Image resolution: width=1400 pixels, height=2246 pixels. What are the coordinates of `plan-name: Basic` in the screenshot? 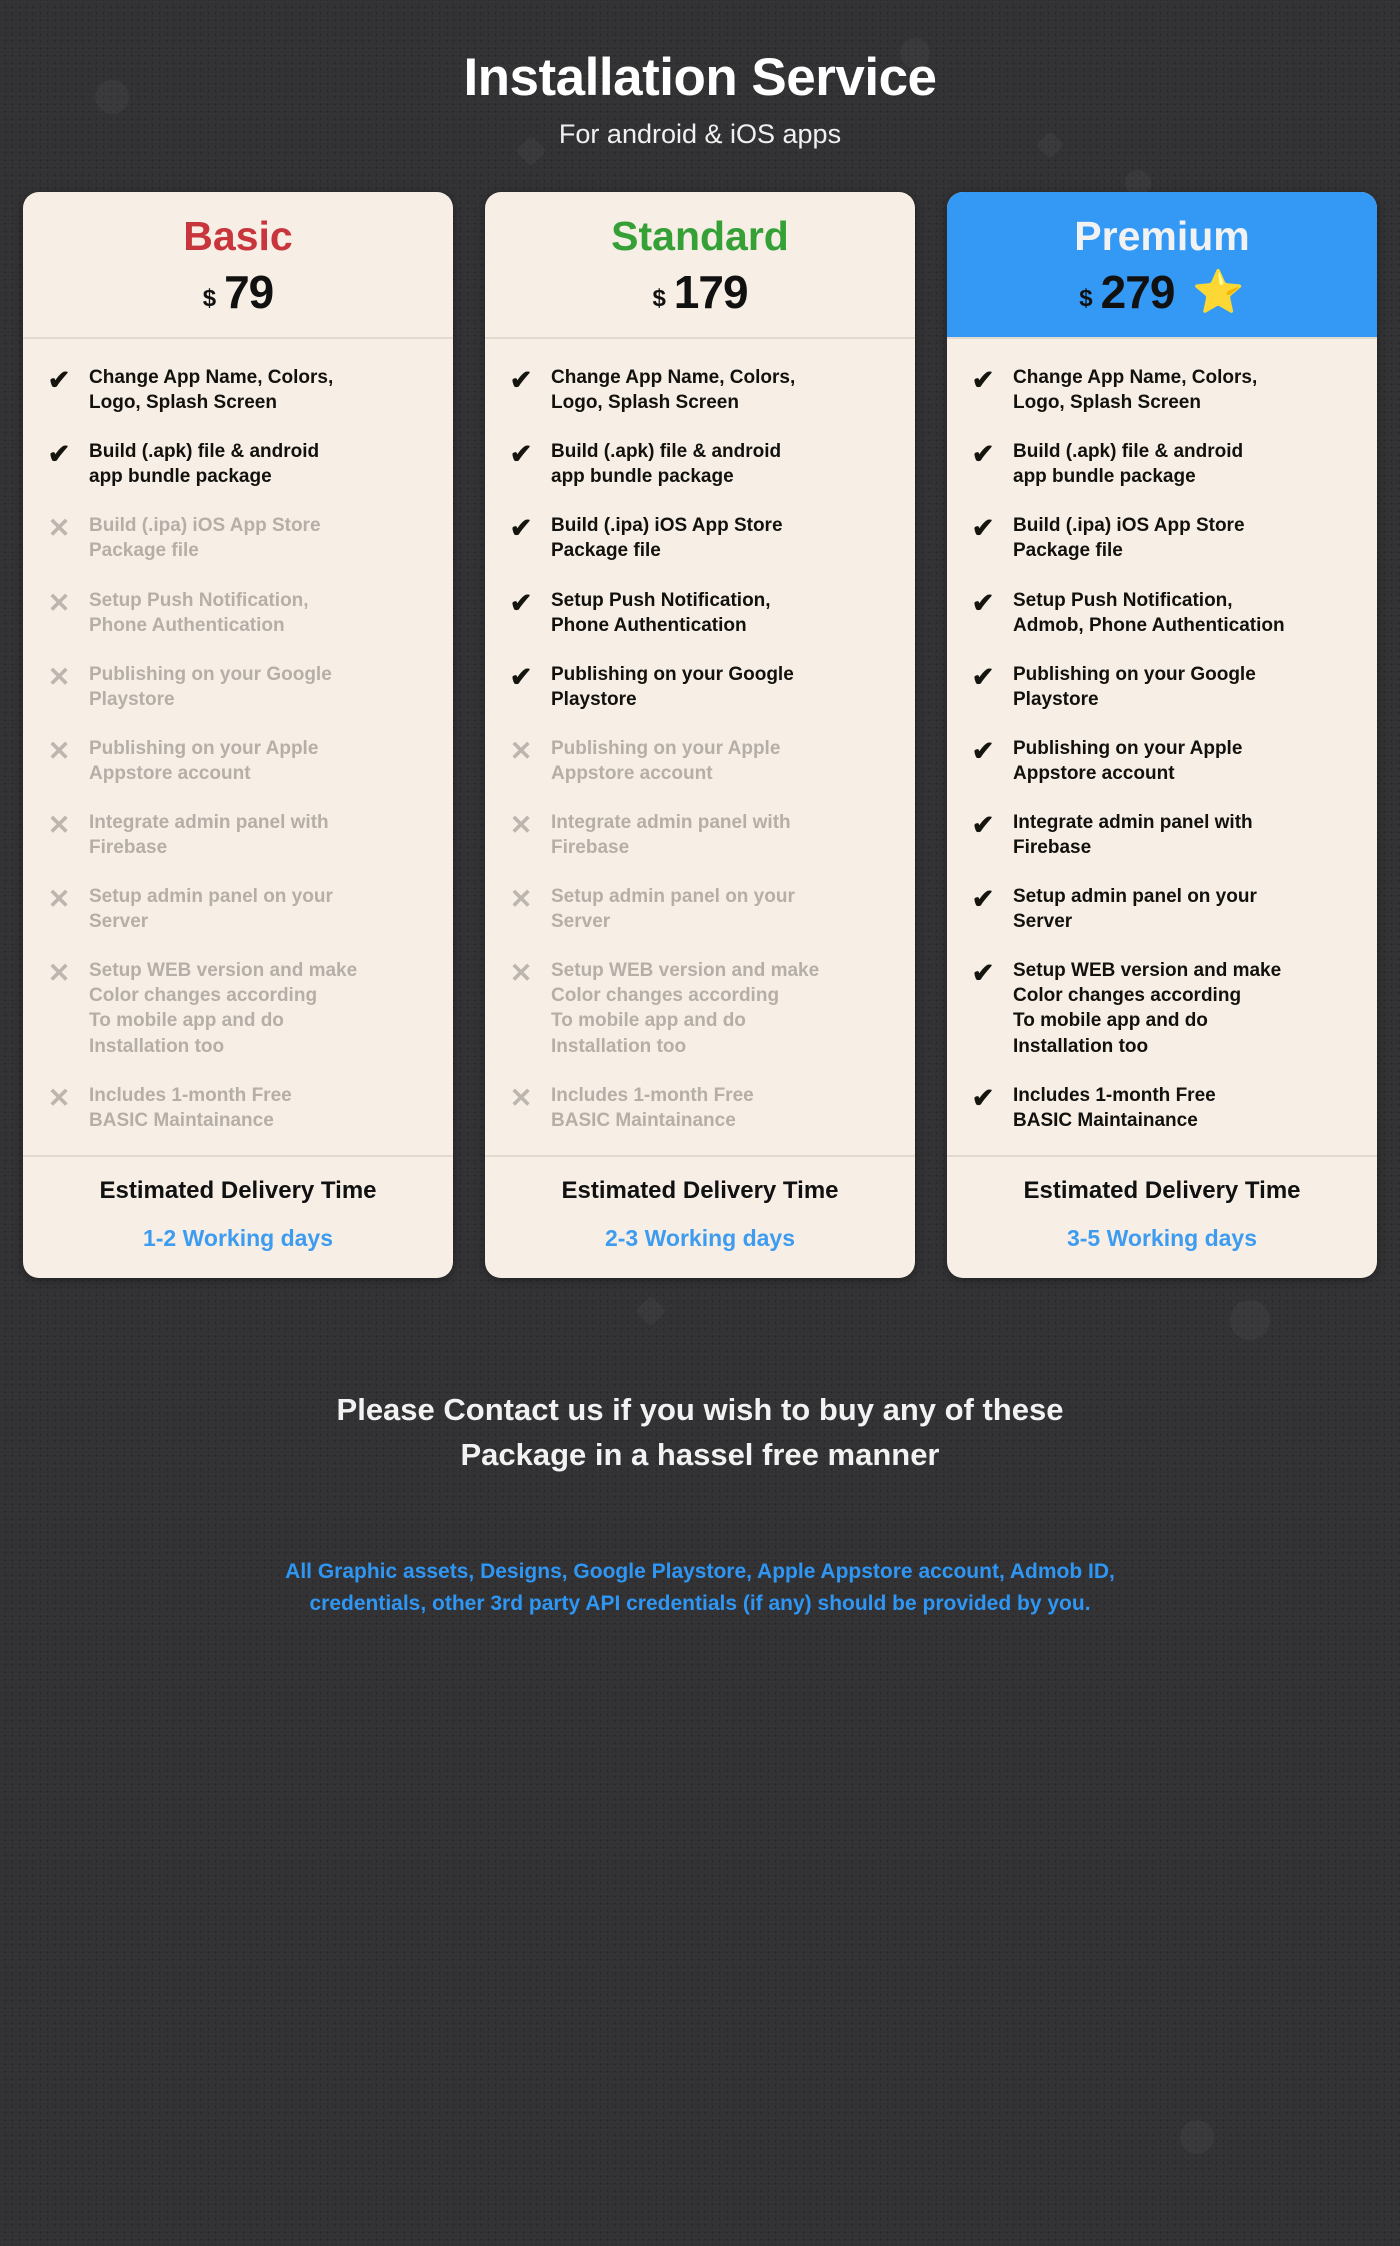 It's located at (238, 235).